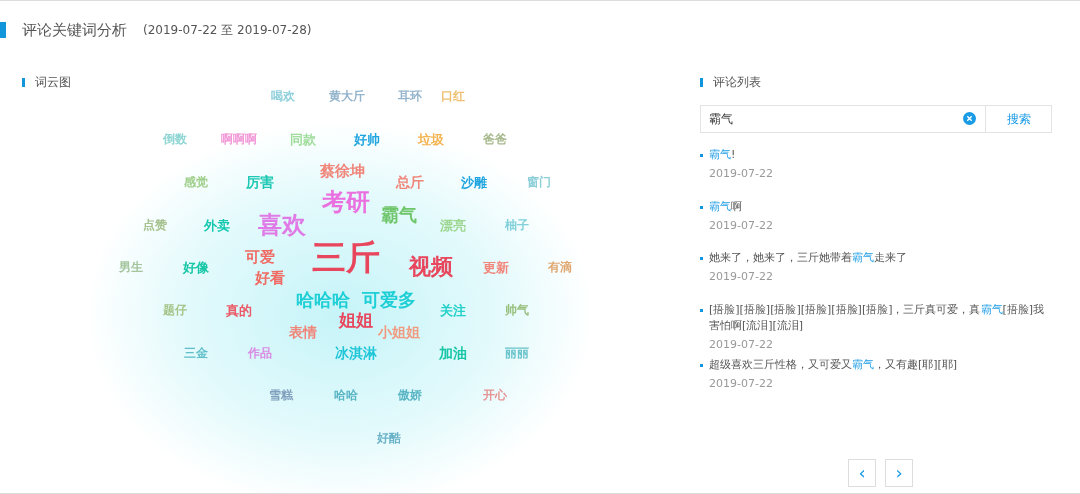 The image size is (1080, 494). I want to click on cloud-word: 霸气, so click(399, 215).